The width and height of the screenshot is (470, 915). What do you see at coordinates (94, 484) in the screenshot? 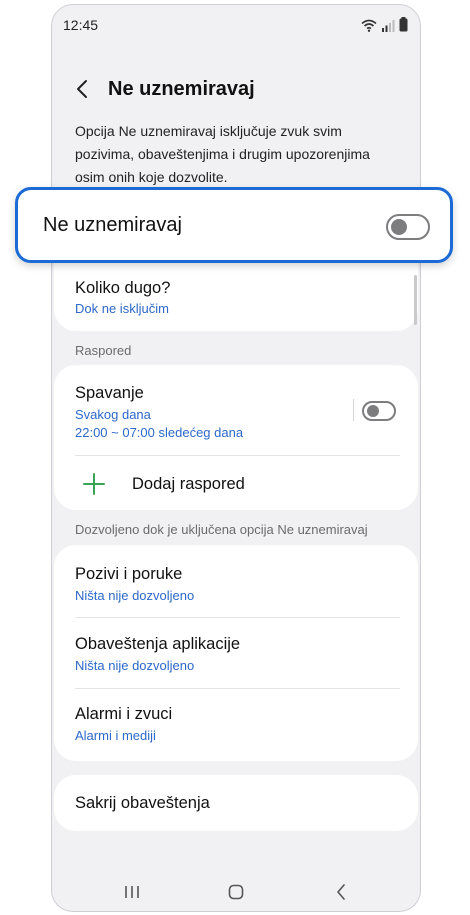
I see `plus-icon` at bounding box center [94, 484].